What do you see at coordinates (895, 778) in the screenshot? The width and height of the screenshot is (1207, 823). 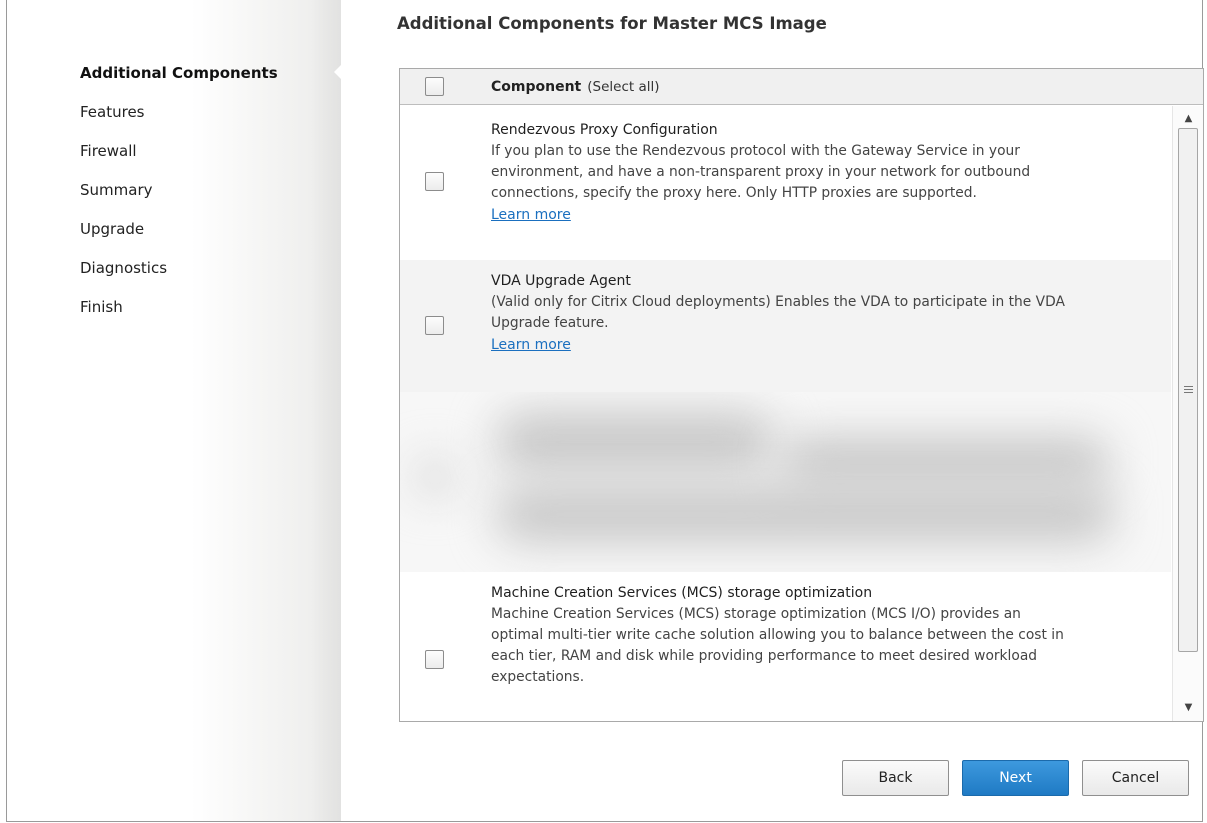 I see `back-button: Back` at bounding box center [895, 778].